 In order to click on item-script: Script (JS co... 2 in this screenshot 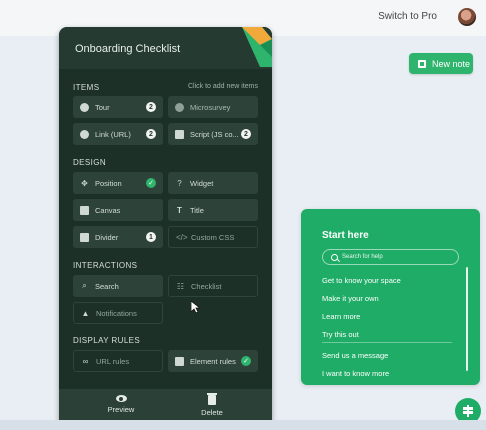, I will do `click(213, 134)`.